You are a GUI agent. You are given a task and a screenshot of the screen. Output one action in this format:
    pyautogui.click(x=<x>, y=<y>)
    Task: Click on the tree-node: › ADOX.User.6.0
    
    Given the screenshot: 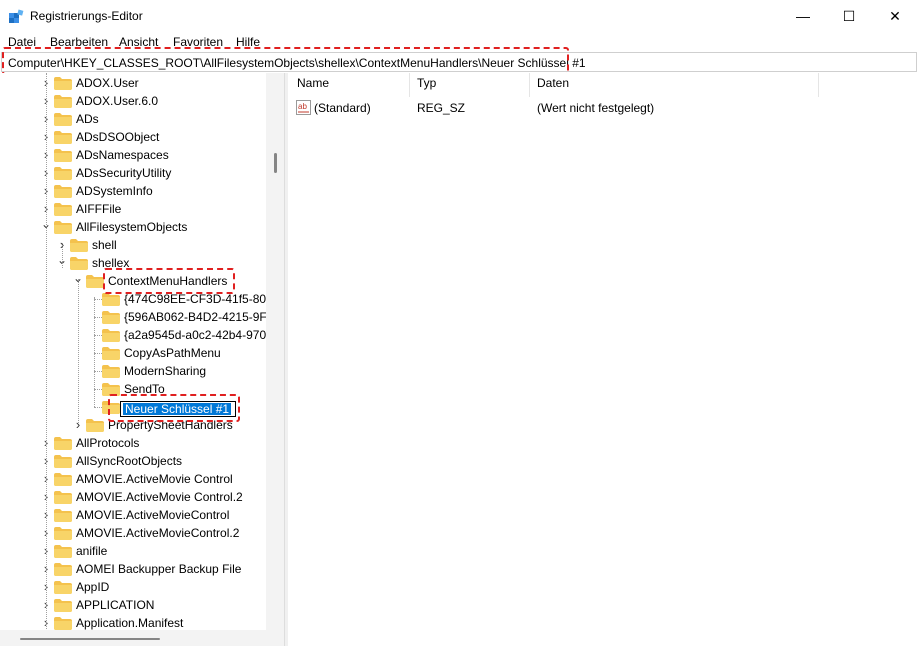 What is the action you would take?
    pyautogui.click(x=162, y=101)
    